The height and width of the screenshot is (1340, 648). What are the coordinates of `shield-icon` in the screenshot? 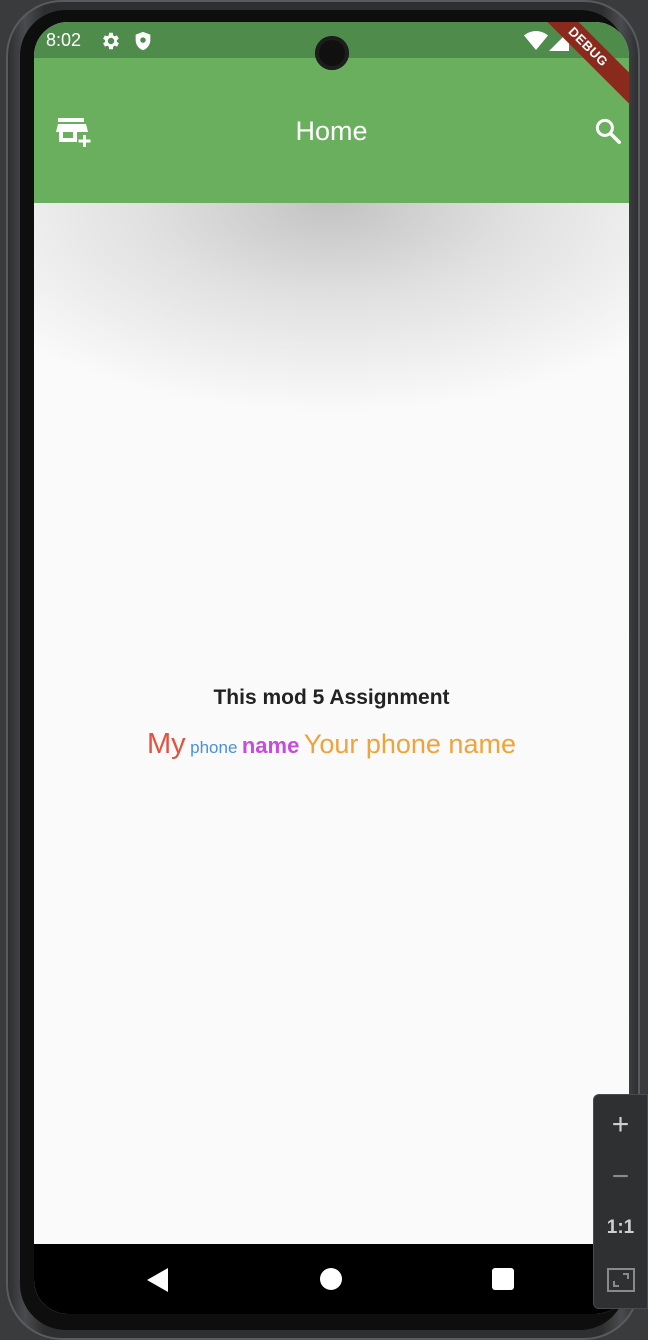 It's located at (143, 43).